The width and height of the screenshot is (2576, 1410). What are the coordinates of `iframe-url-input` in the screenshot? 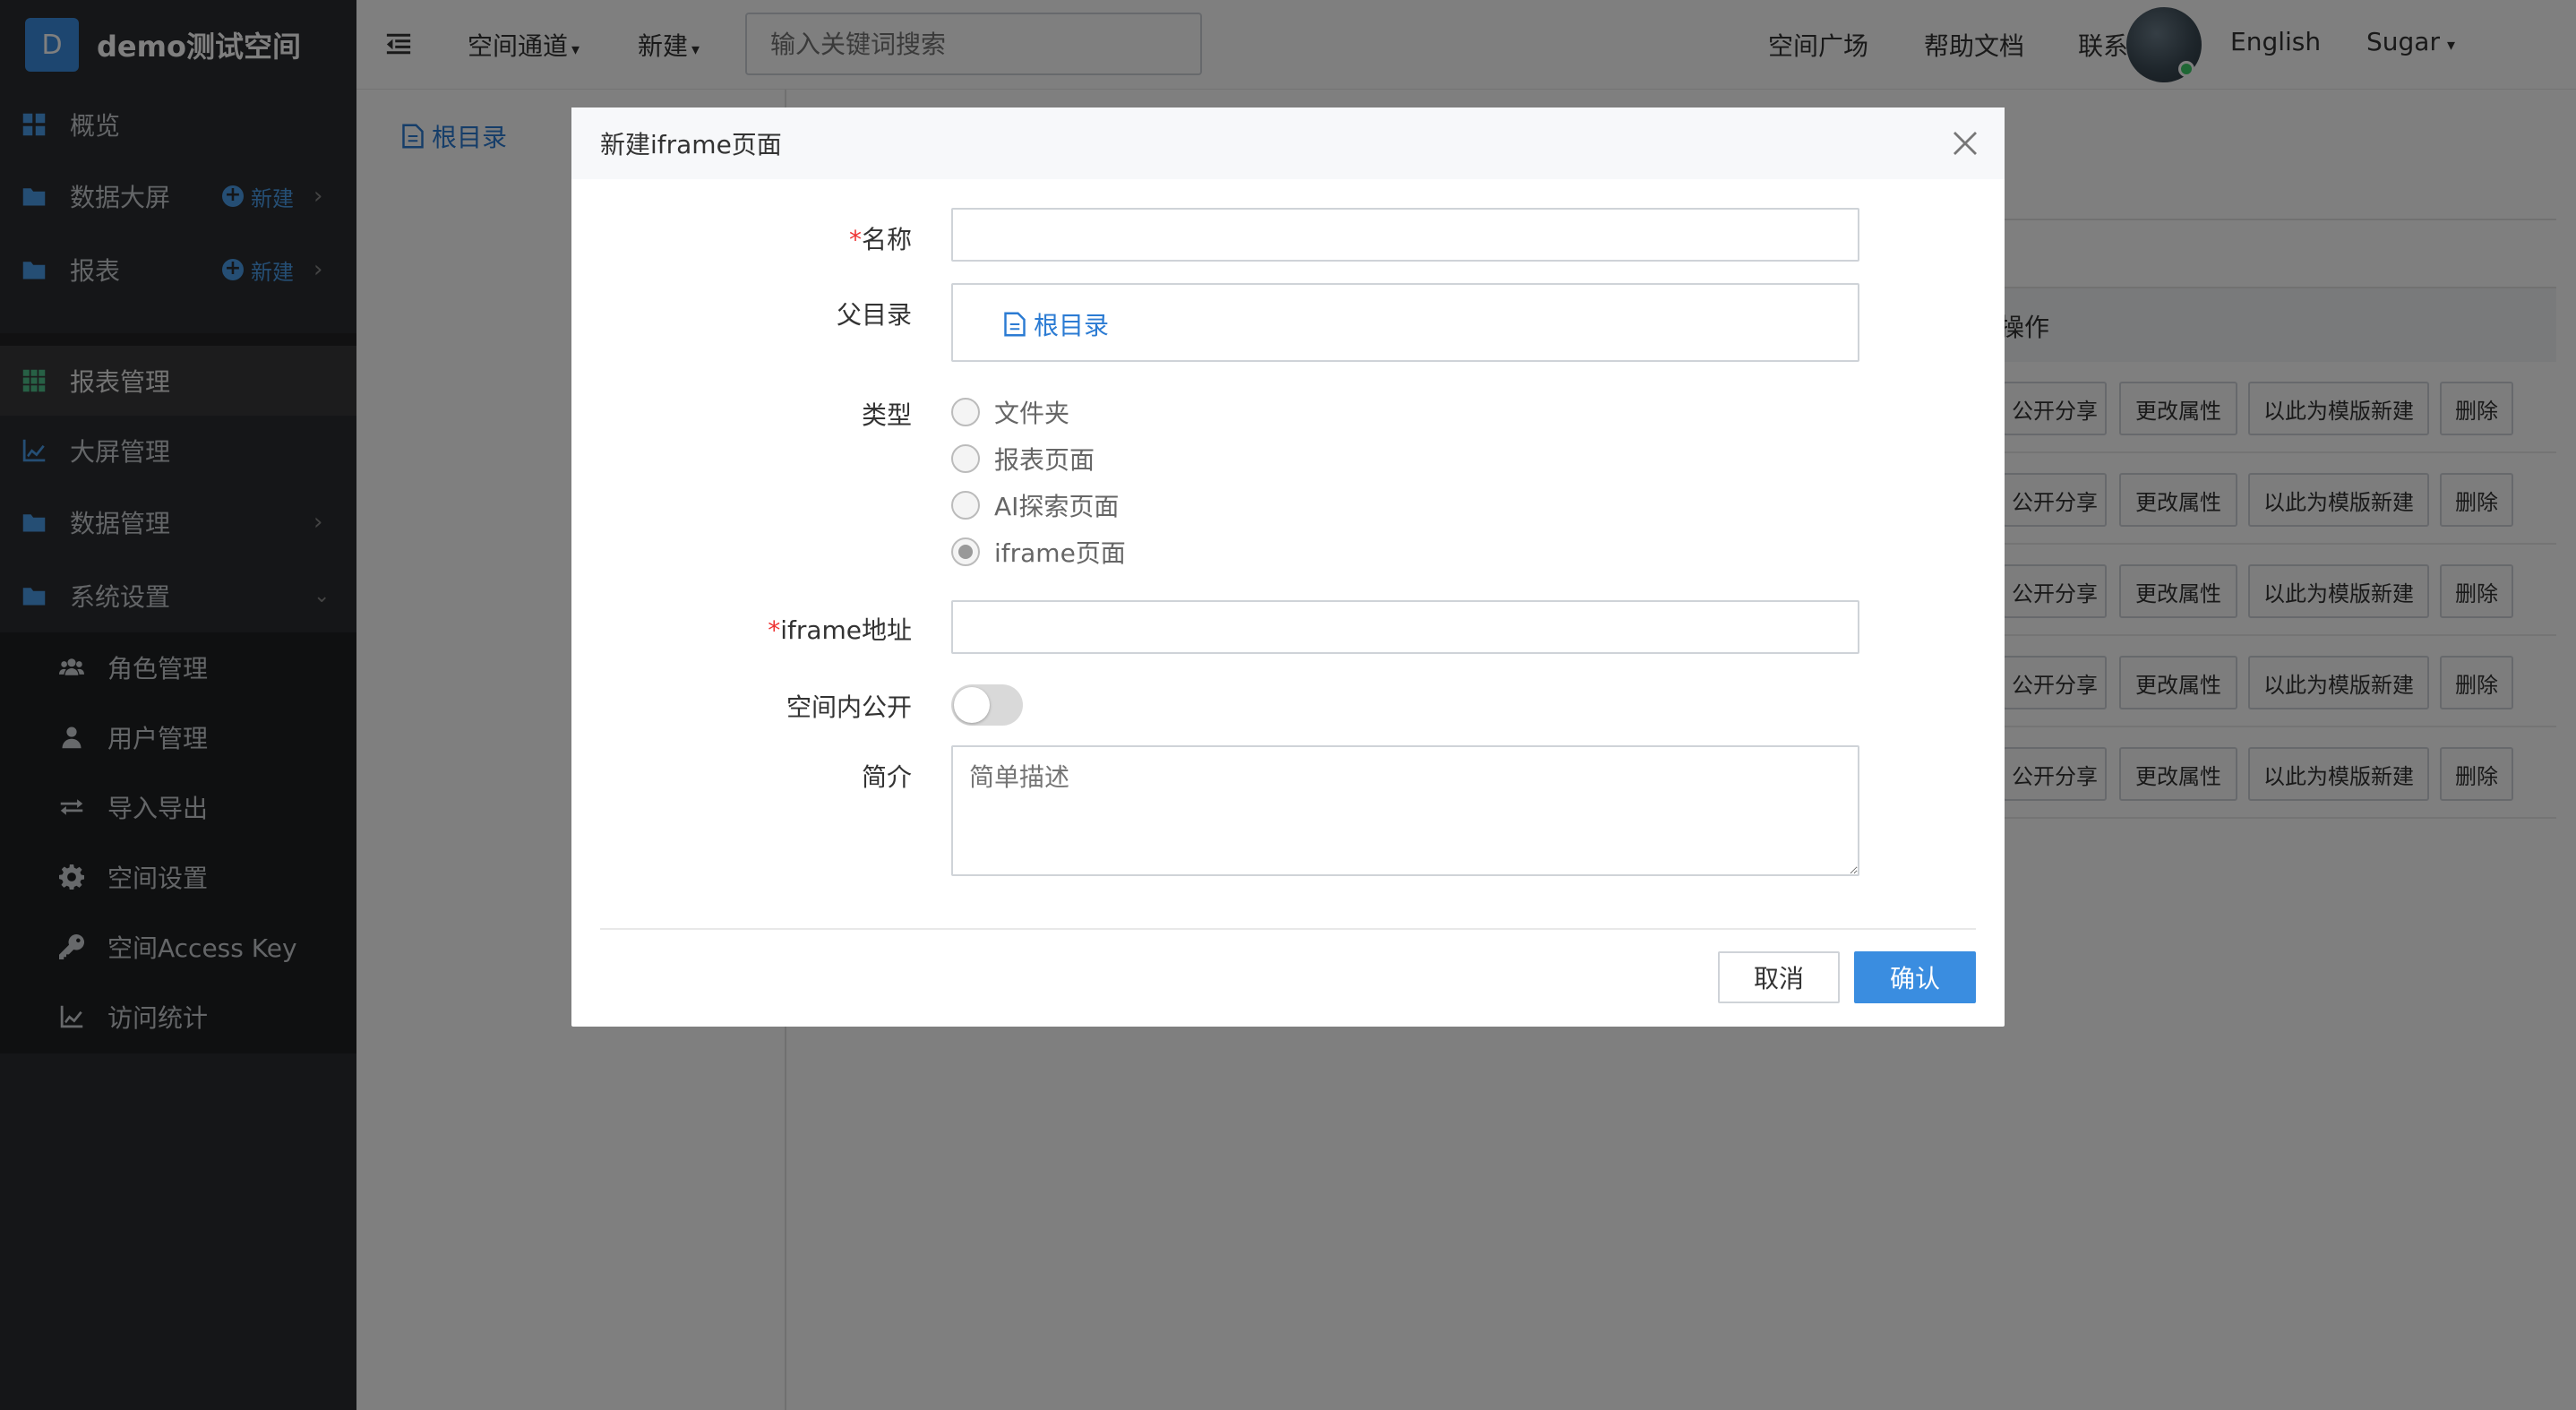 It's located at (1405, 627).